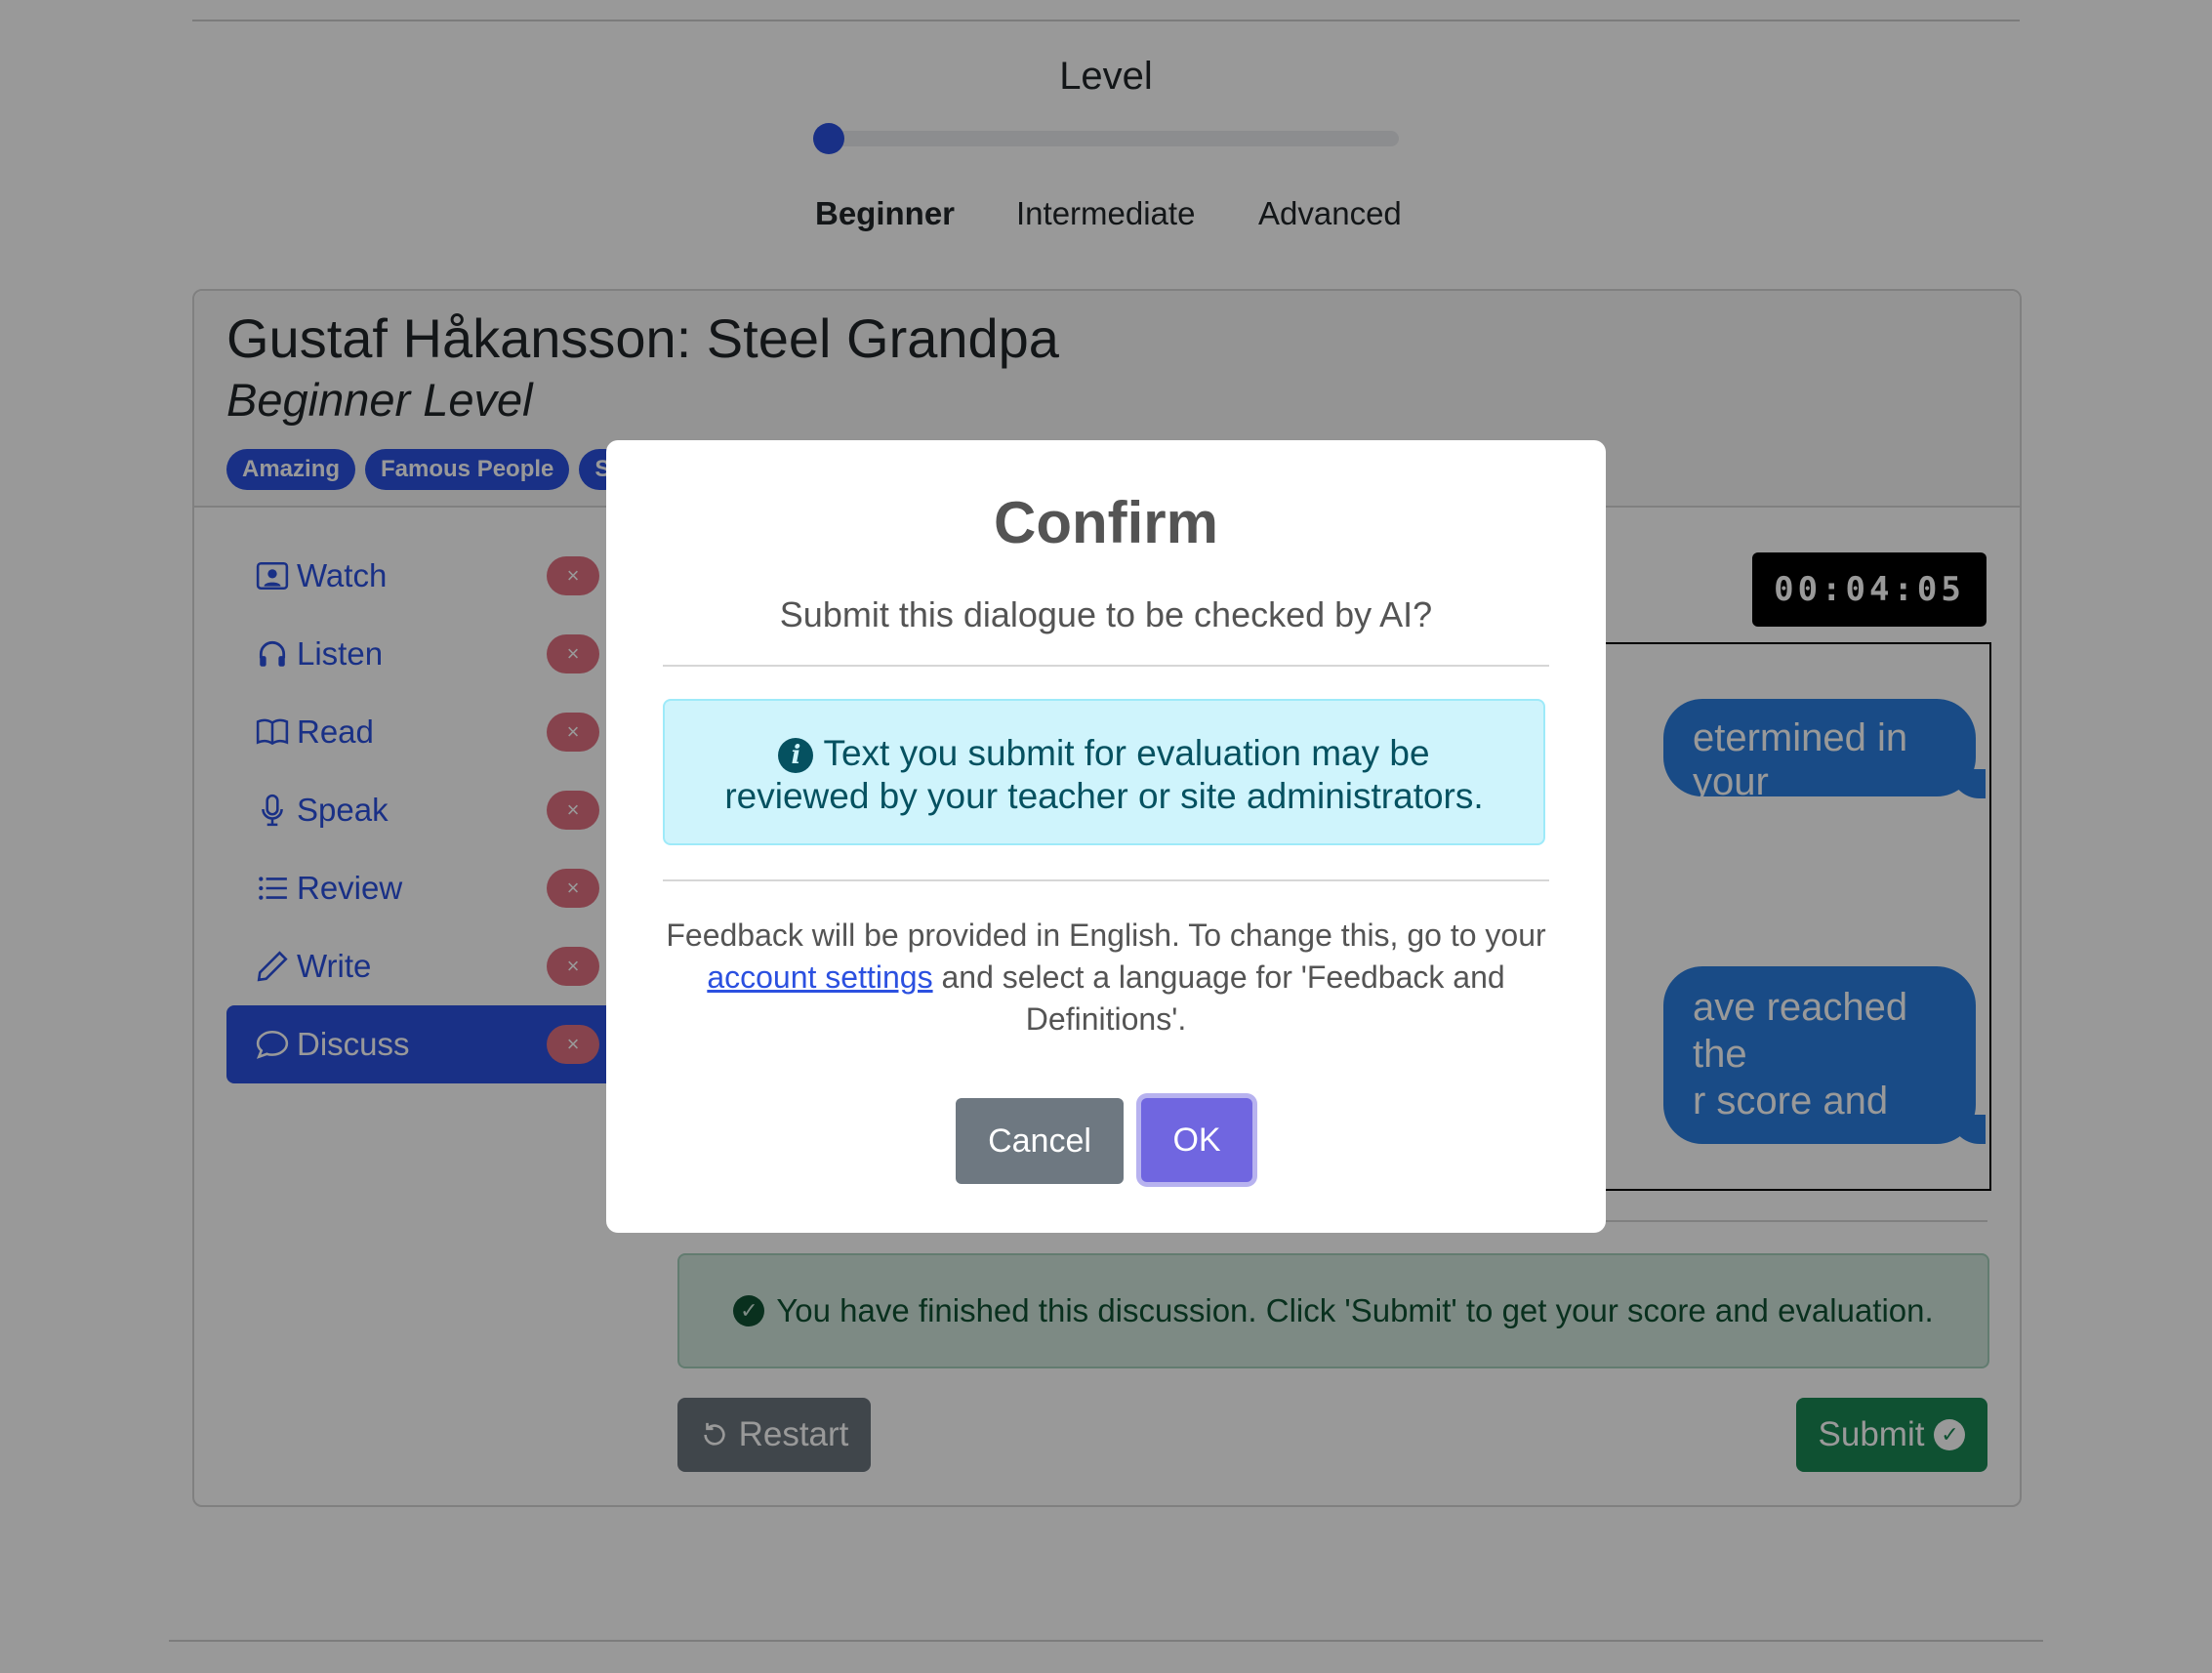 Image resolution: width=2212 pixels, height=1673 pixels. Describe the element at coordinates (819, 977) in the screenshot. I see `account-settings-link: account settings` at that location.